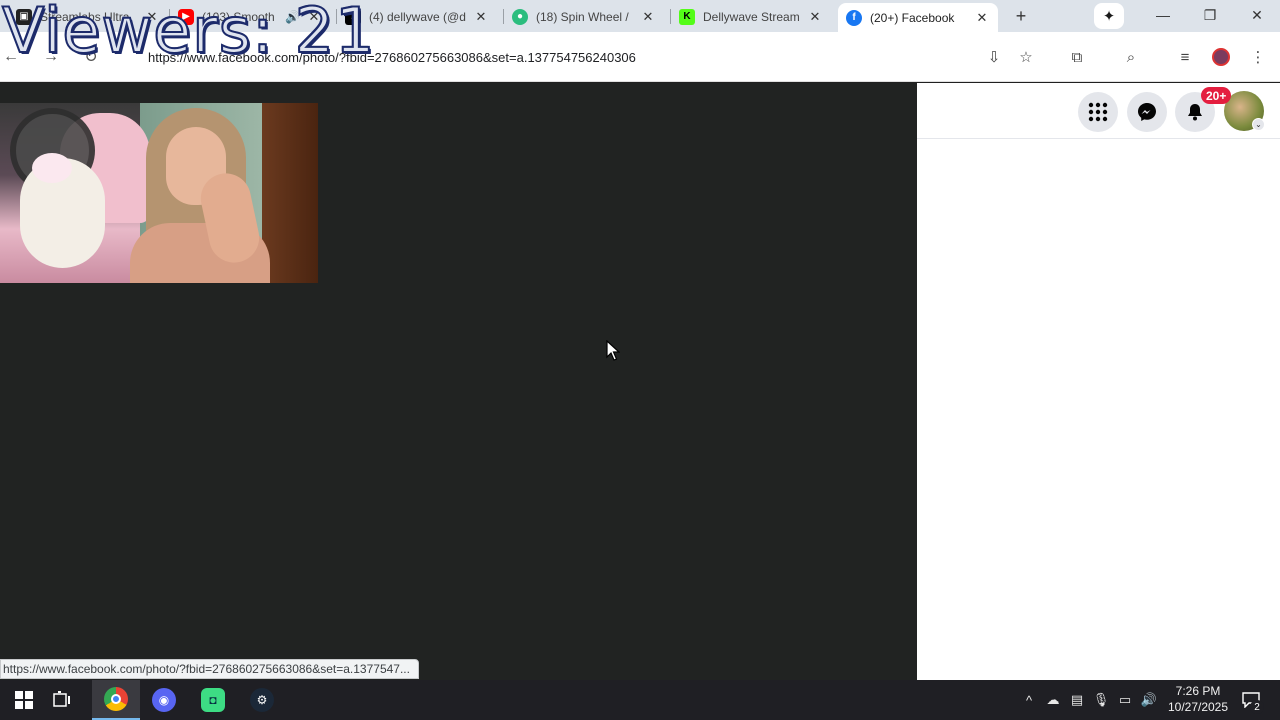  Describe the element at coordinates (1221, 57) in the screenshot. I see `chrome-profile-avatar` at that location.